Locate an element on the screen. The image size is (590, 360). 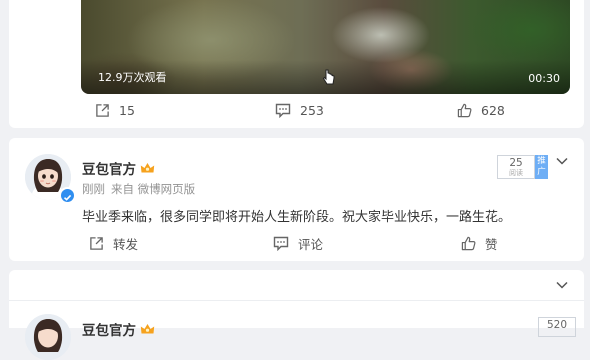
post-actions: 转发 评论 赞 is located at coordinates (325, 244).